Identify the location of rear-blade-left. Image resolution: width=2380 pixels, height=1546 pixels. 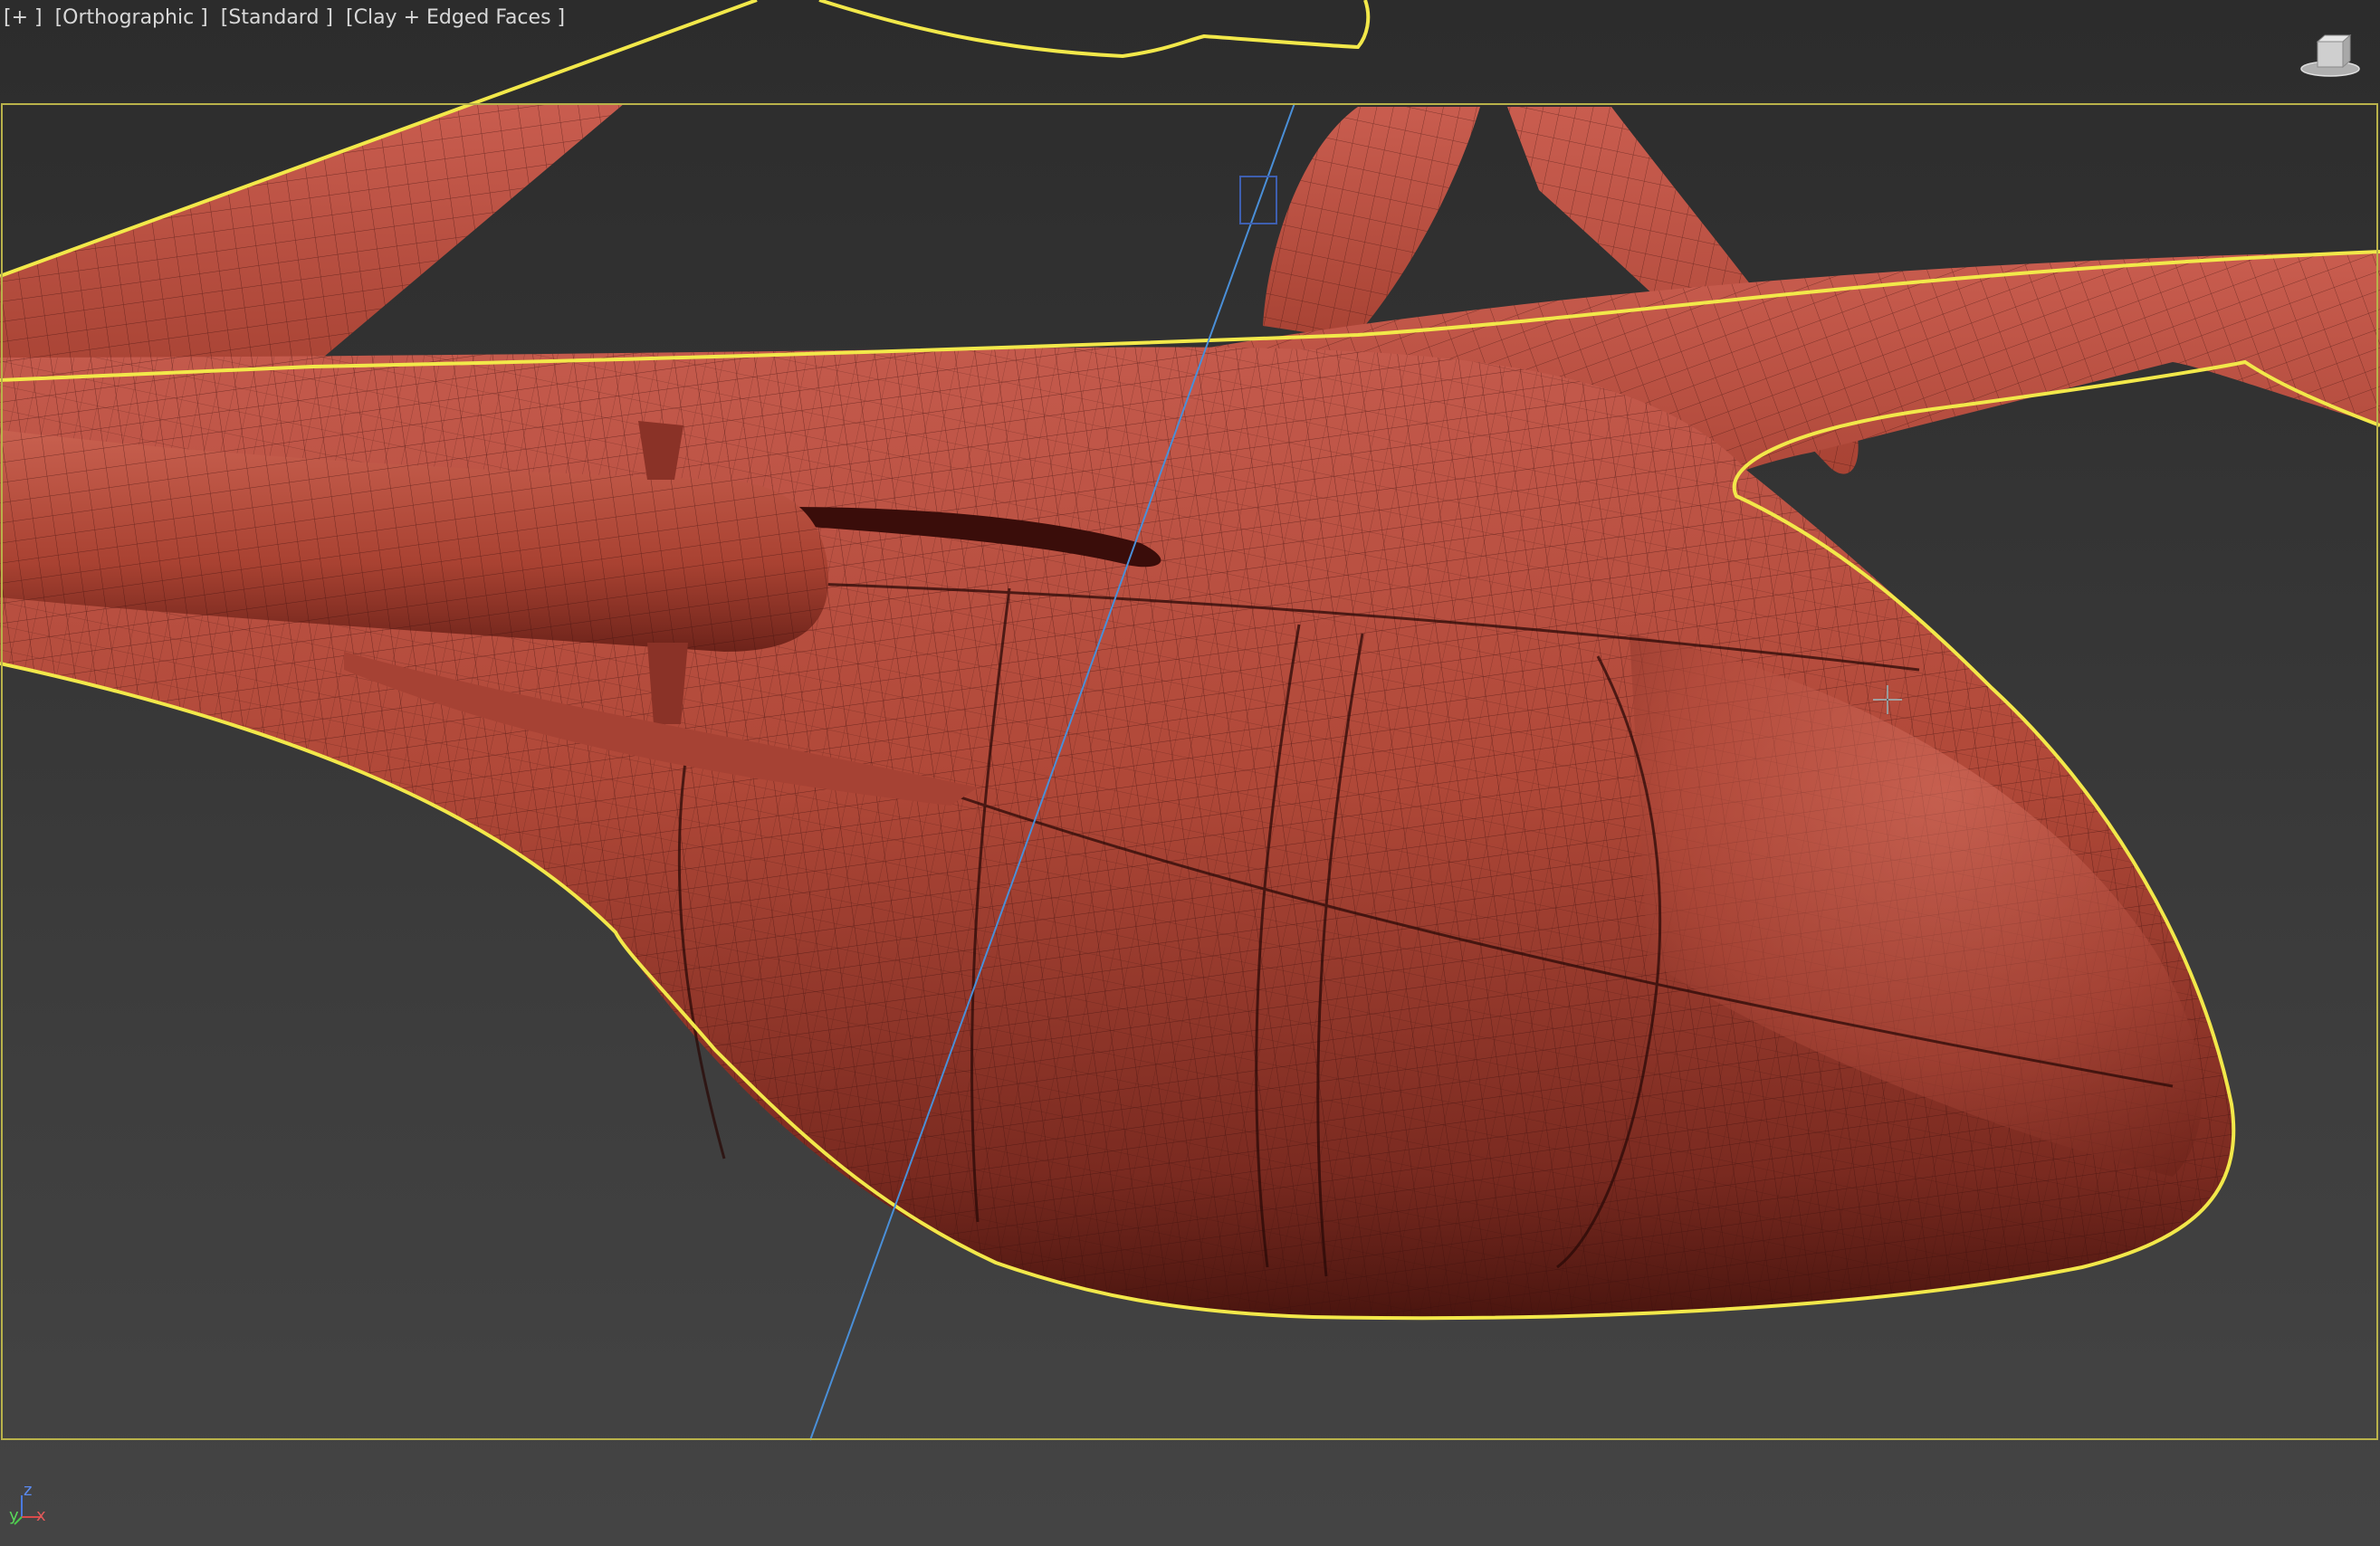
(1372, 223).